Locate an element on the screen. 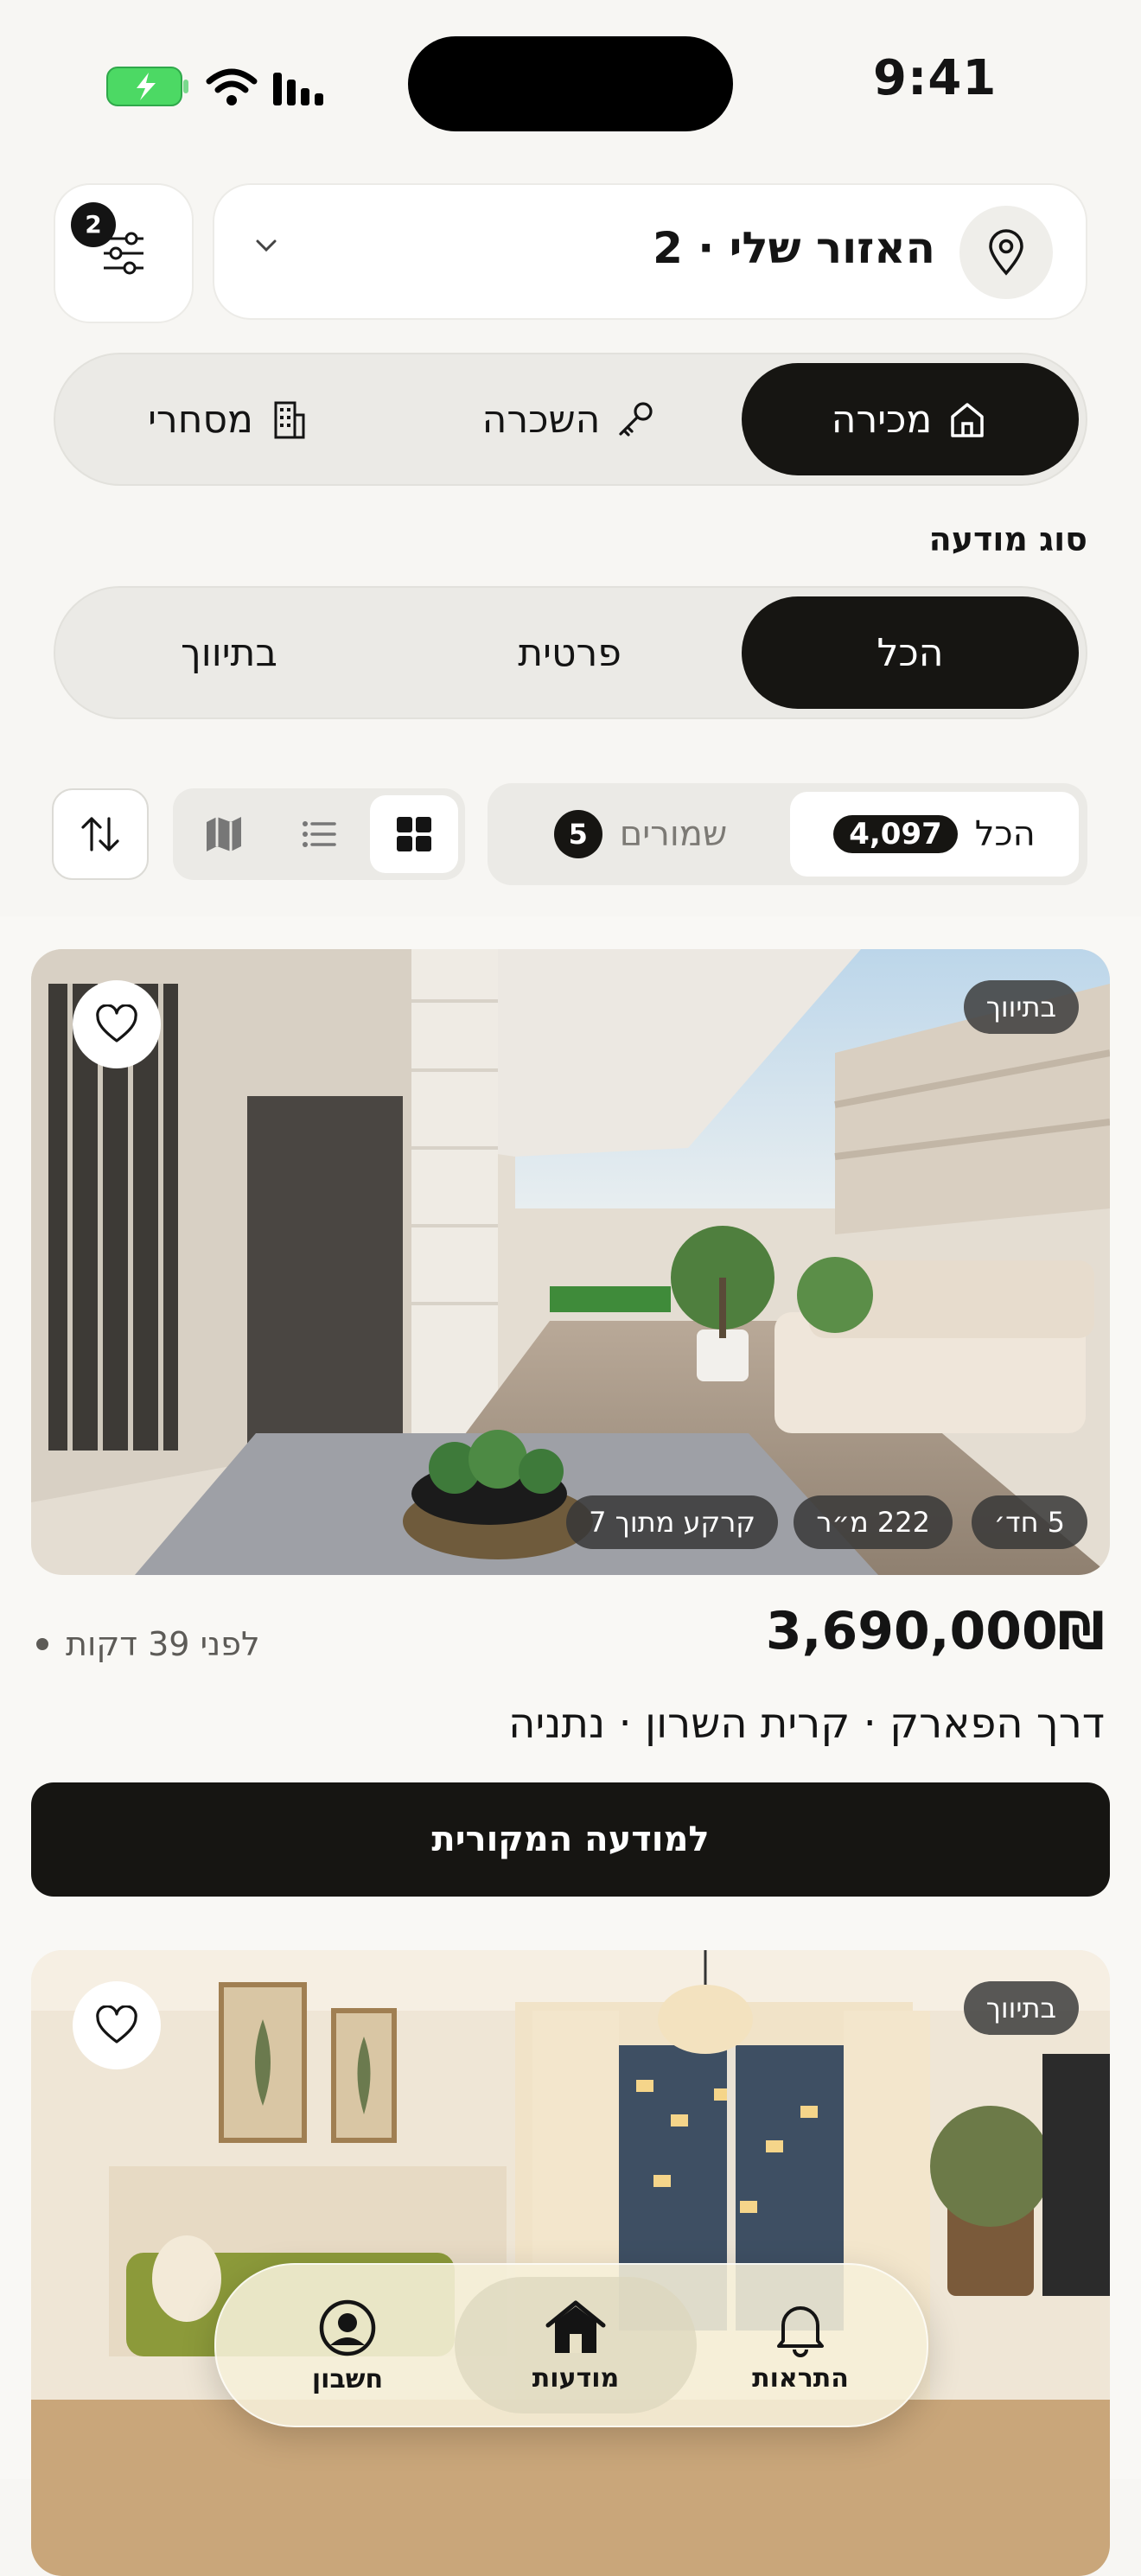 This screenshot has width=1141, height=2576. house-icon is located at coordinates (968, 420).